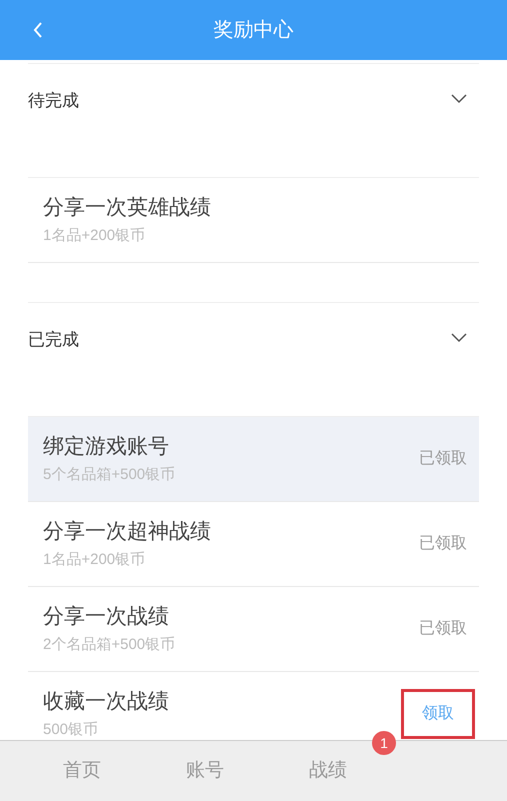 This screenshot has width=507, height=801. I want to click on page-title: 奖励中心, so click(254, 30).